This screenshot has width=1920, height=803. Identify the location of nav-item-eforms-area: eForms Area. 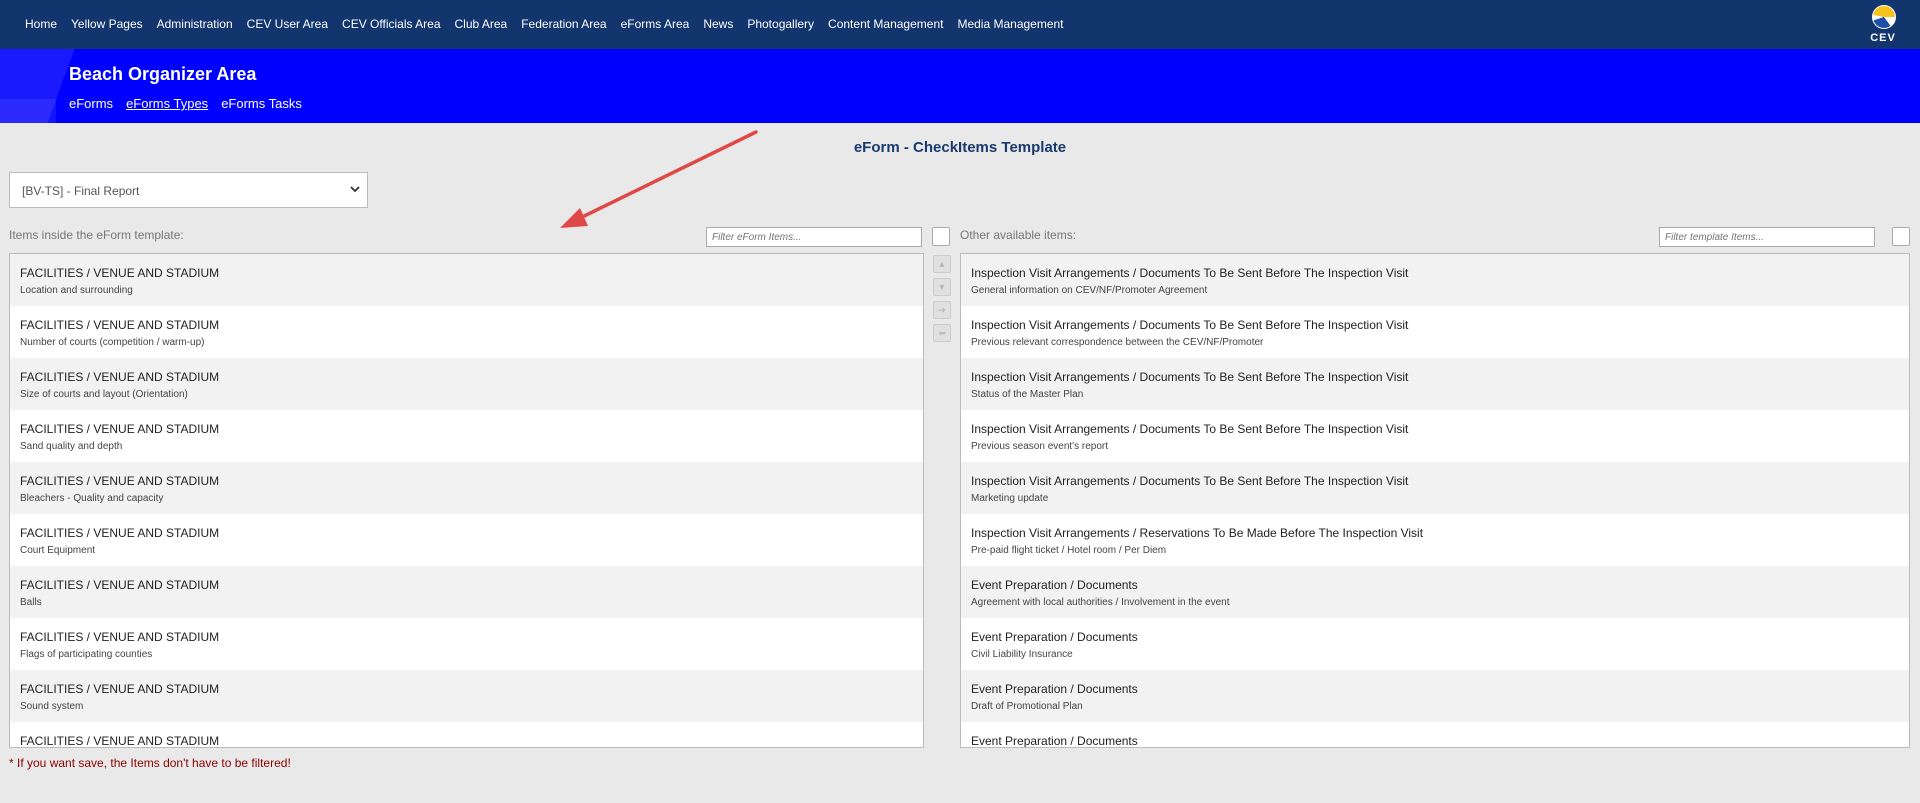
(655, 24).